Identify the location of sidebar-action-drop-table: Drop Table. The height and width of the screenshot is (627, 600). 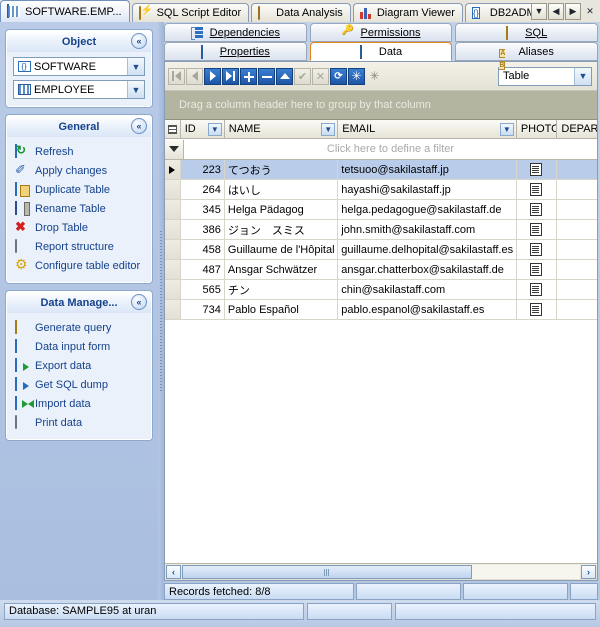
(79, 227).